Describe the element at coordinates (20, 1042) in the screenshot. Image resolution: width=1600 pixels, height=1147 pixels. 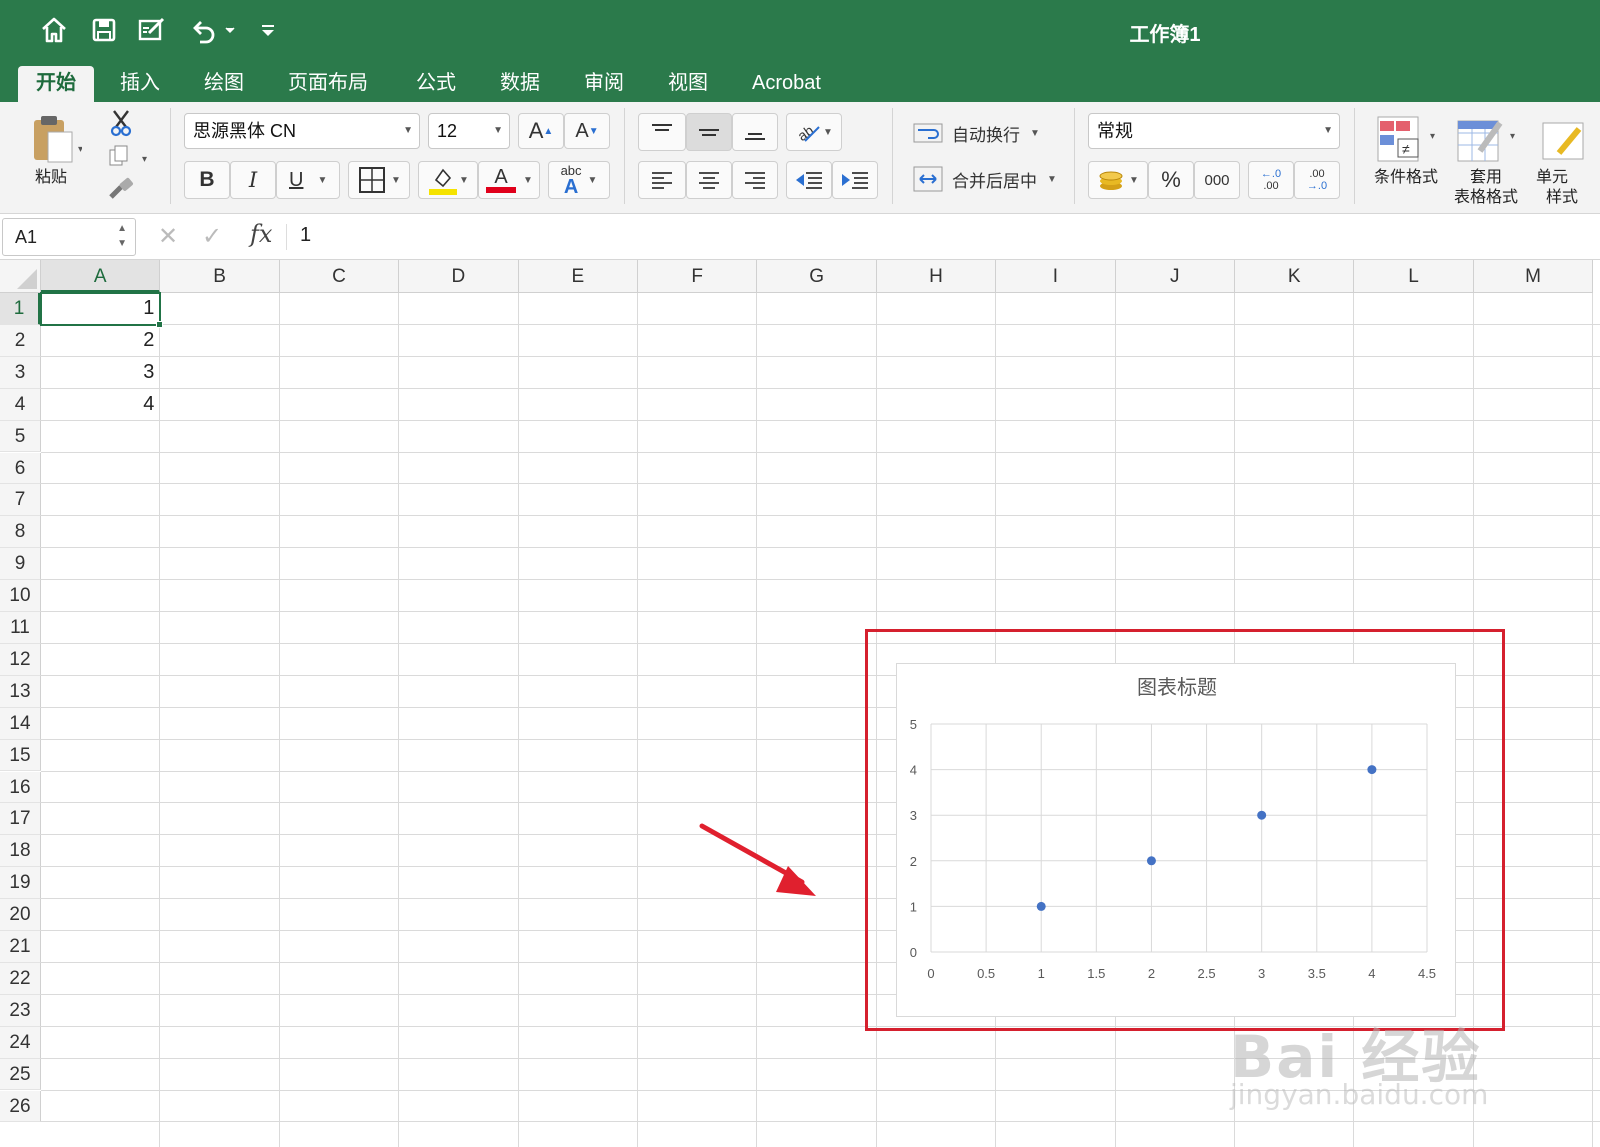
I see `row-header-24: 24` at that location.